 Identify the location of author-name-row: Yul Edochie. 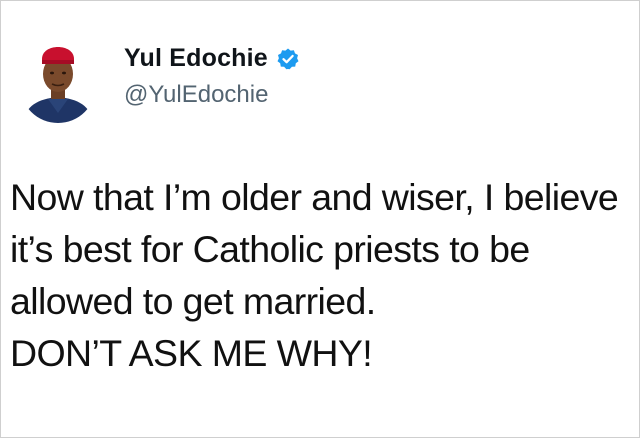
(212, 58).